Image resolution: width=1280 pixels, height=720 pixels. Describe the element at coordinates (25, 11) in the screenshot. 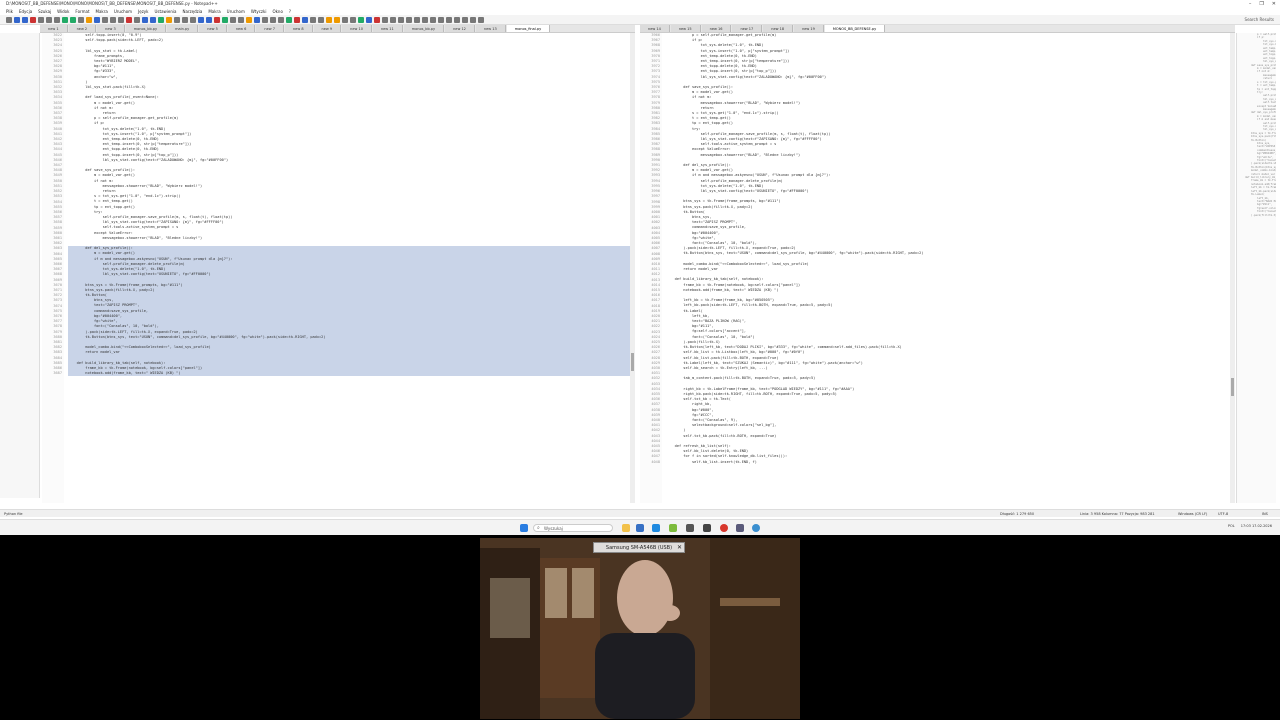

I see `menu-item: Edycja` at that location.